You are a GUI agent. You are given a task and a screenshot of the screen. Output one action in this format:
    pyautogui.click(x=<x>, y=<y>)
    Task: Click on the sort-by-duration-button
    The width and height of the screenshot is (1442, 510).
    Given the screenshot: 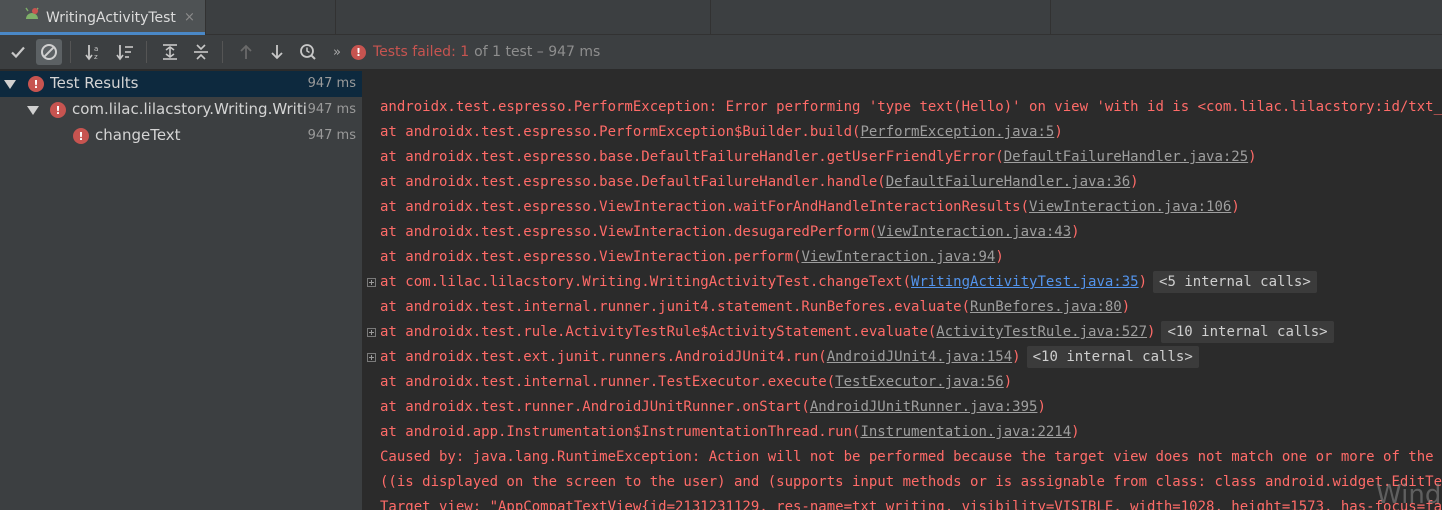 What is the action you would take?
    pyautogui.click(x=125, y=52)
    